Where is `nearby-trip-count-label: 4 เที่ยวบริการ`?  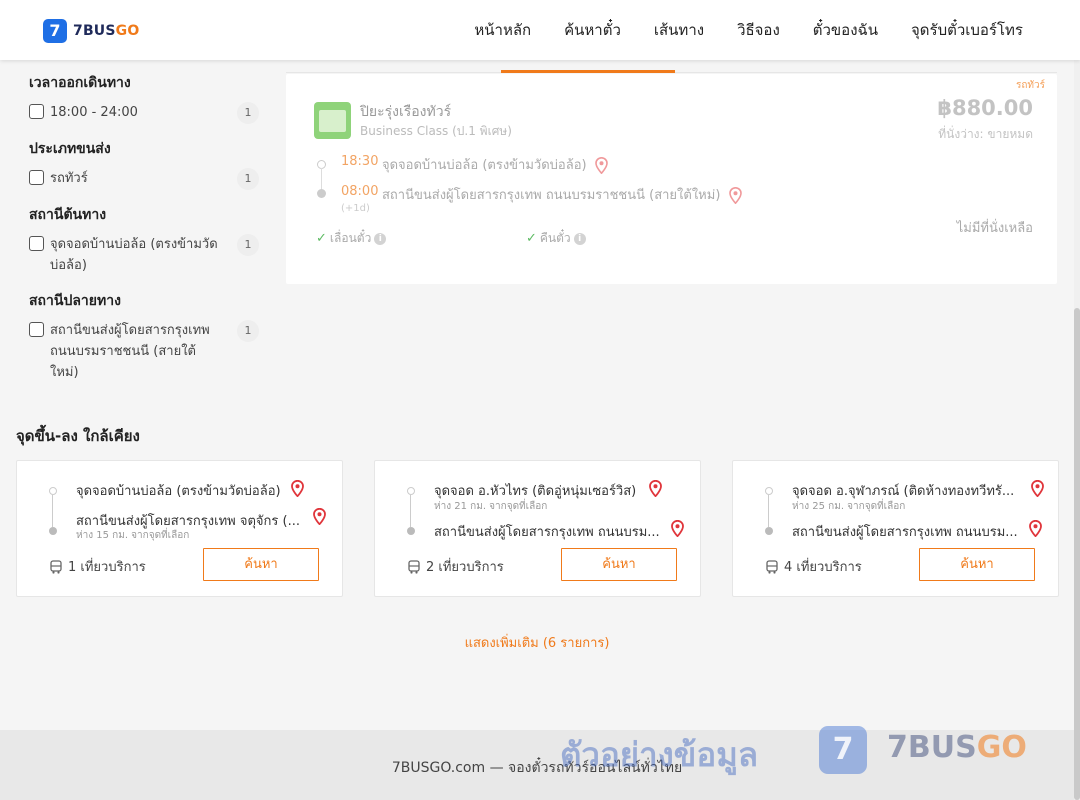
nearby-trip-count-label: 4 เที่ยวบริการ is located at coordinates (823, 567).